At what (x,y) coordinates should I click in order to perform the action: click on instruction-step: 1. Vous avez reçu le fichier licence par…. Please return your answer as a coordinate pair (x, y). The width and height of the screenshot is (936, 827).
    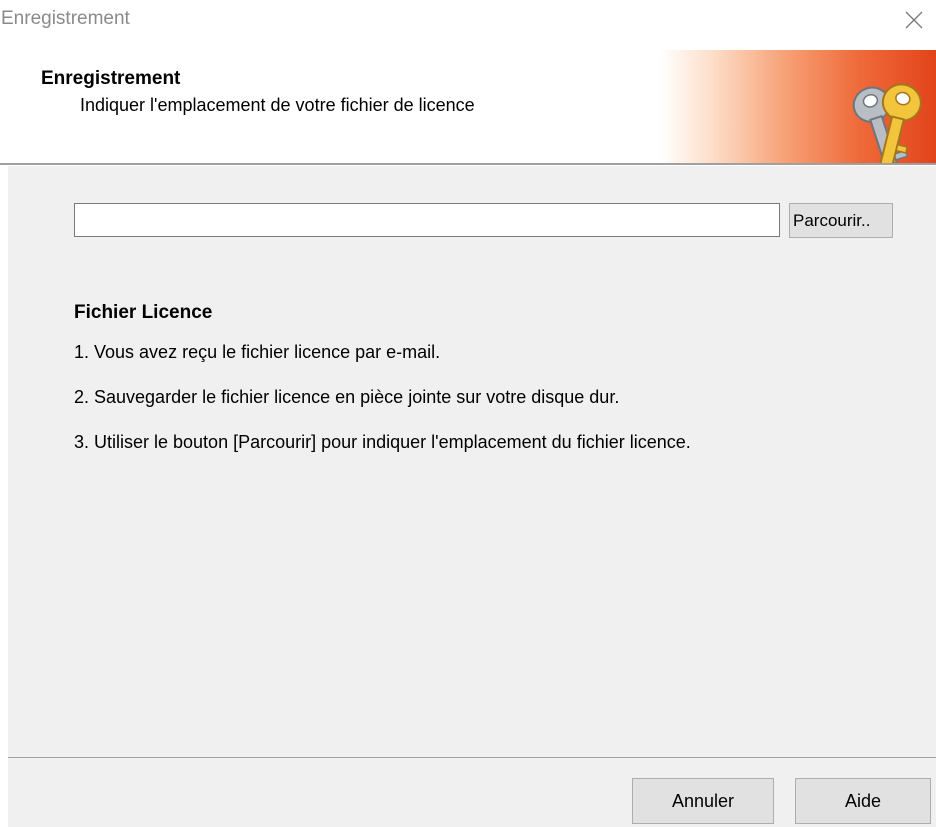
    Looking at the image, I should click on (257, 352).